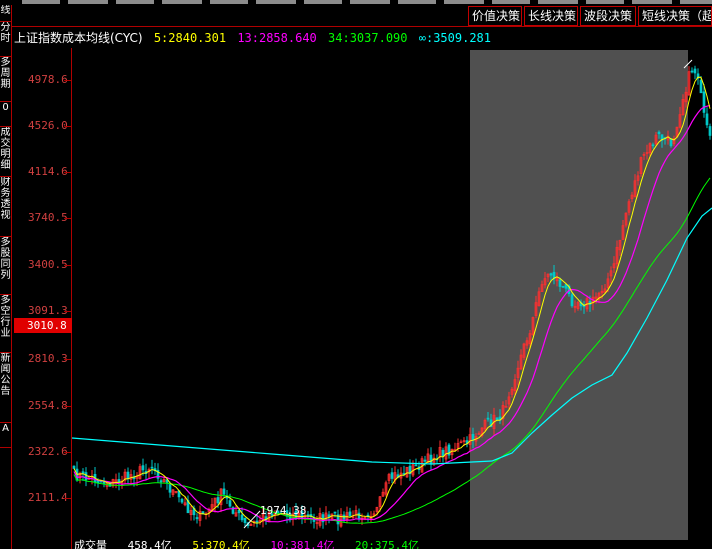  What do you see at coordinates (253, 544) in the screenshot?
I see `volume-legend: 成交量 458.4亿 5:370.4亿 10:381.4亿 20:375.4亿` at bounding box center [253, 544].